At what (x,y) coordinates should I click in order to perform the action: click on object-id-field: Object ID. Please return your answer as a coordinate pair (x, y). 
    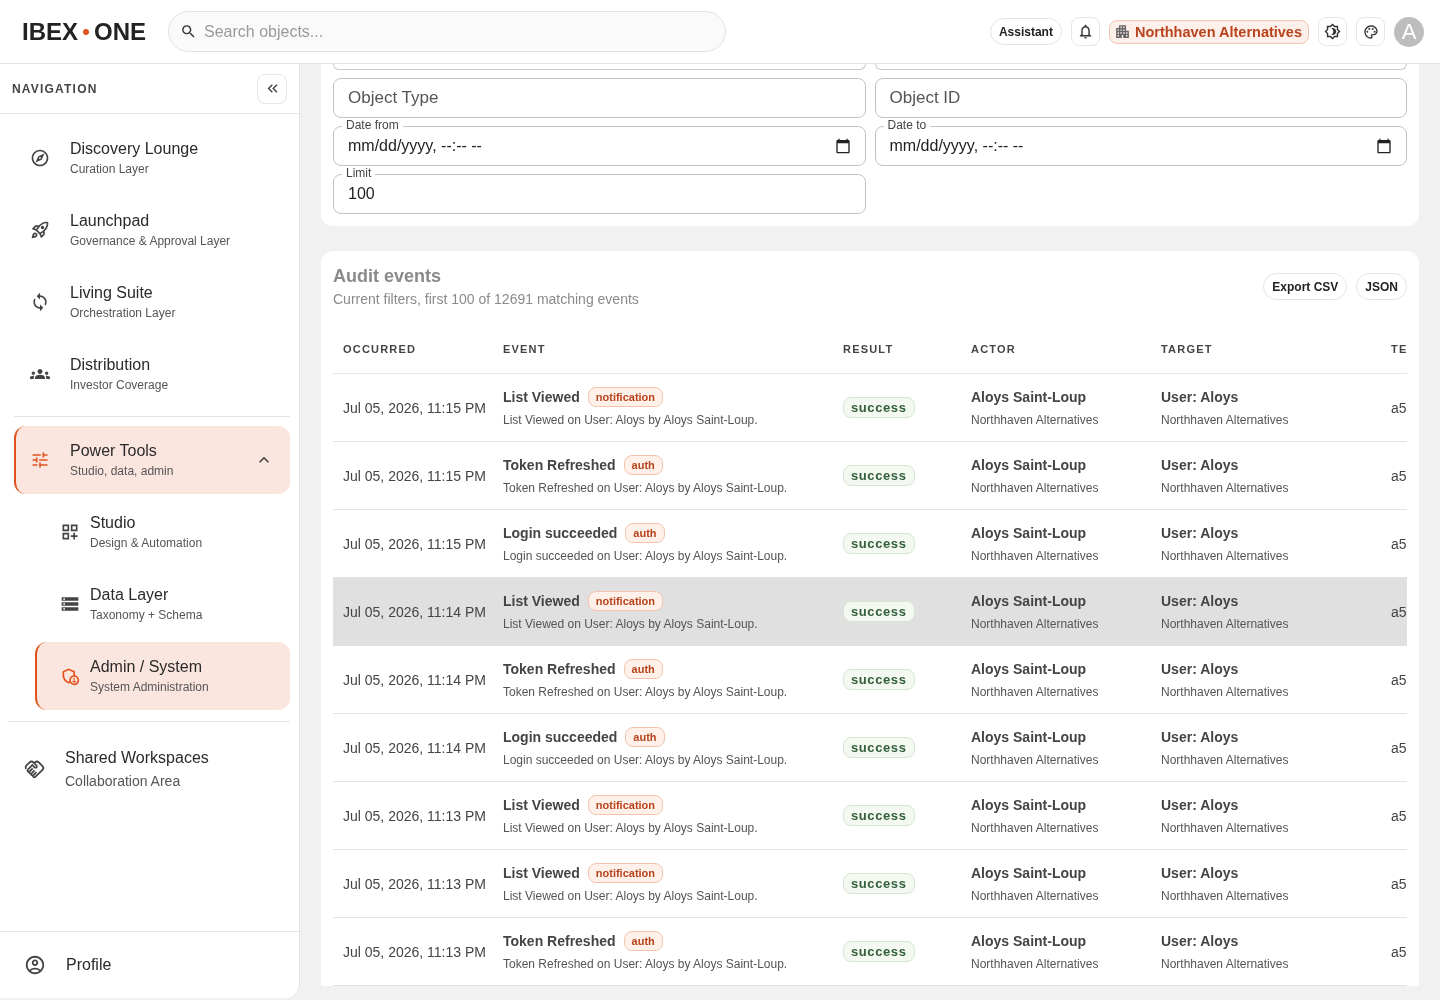
    Looking at the image, I should click on (1140, 98).